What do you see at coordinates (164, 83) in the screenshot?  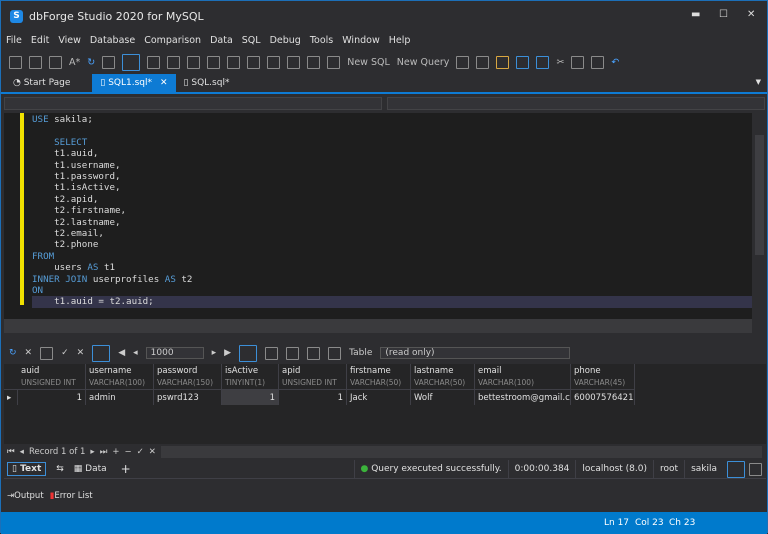 I see `close-tab-icon: ✕` at bounding box center [164, 83].